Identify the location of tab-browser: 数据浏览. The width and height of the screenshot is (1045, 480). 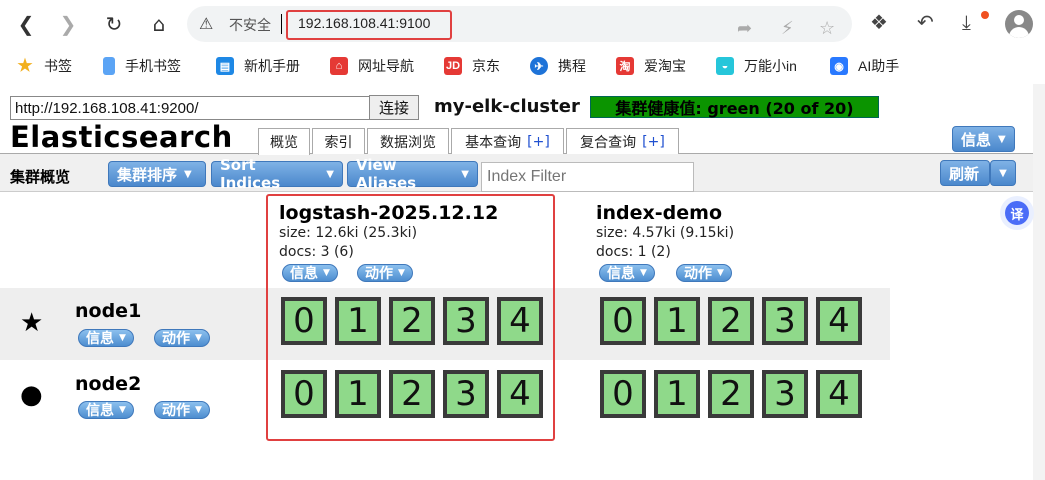
(408, 141).